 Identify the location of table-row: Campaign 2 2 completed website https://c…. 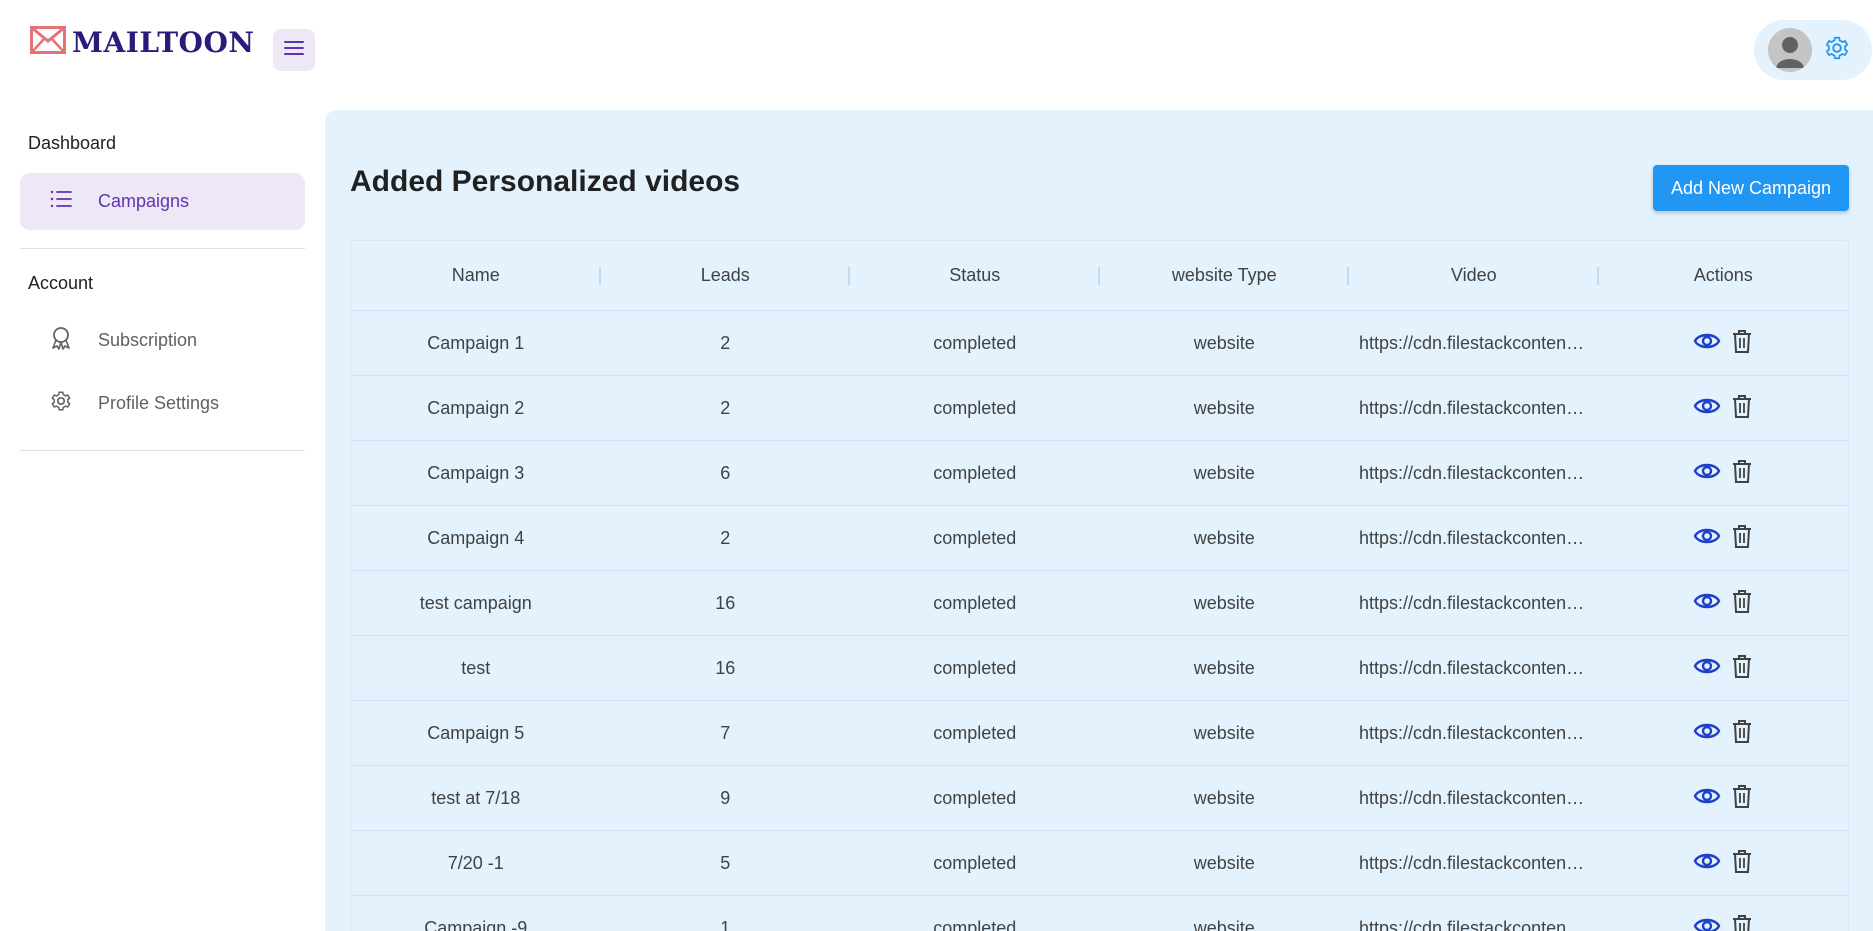
(1099, 408).